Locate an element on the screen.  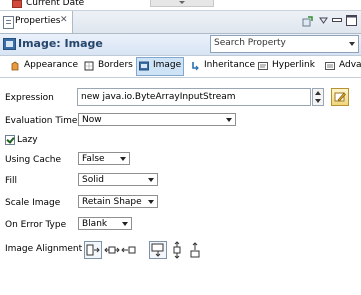
using-cache-label: Using Cache is located at coordinates (33, 160).